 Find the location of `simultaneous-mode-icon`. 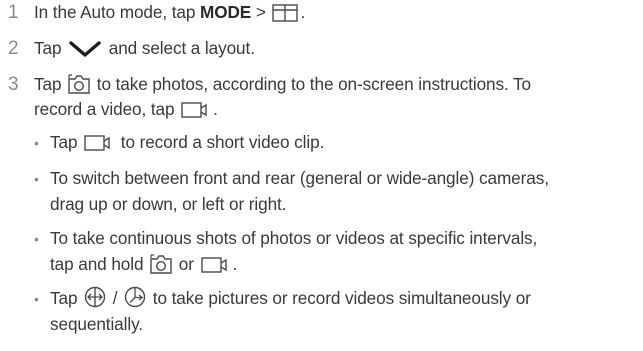

simultaneous-mode-icon is located at coordinates (95, 297).